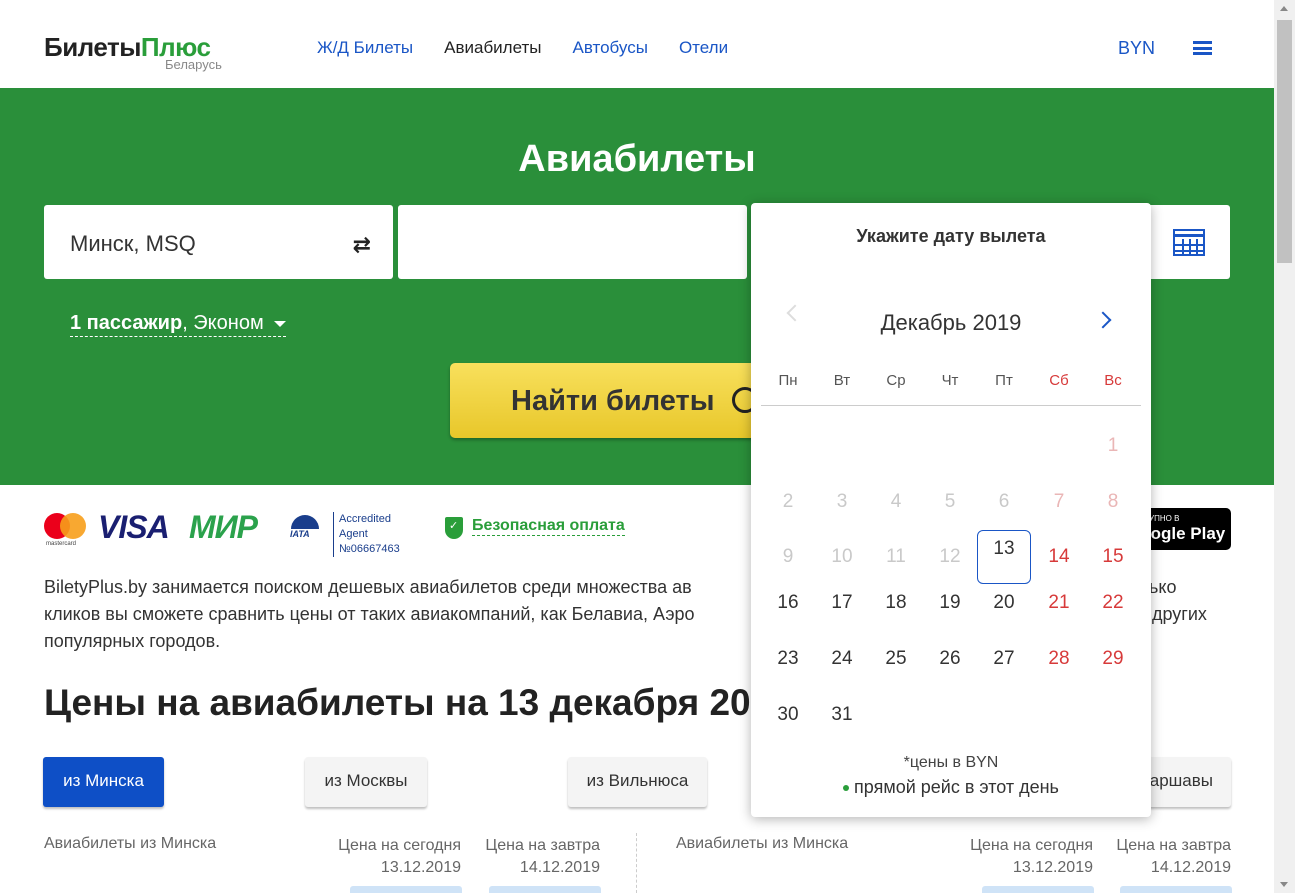 The height and width of the screenshot is (893, 1295). I want to click on passengers-selector: 1 пассажир, Эконом, so click(178, 324).